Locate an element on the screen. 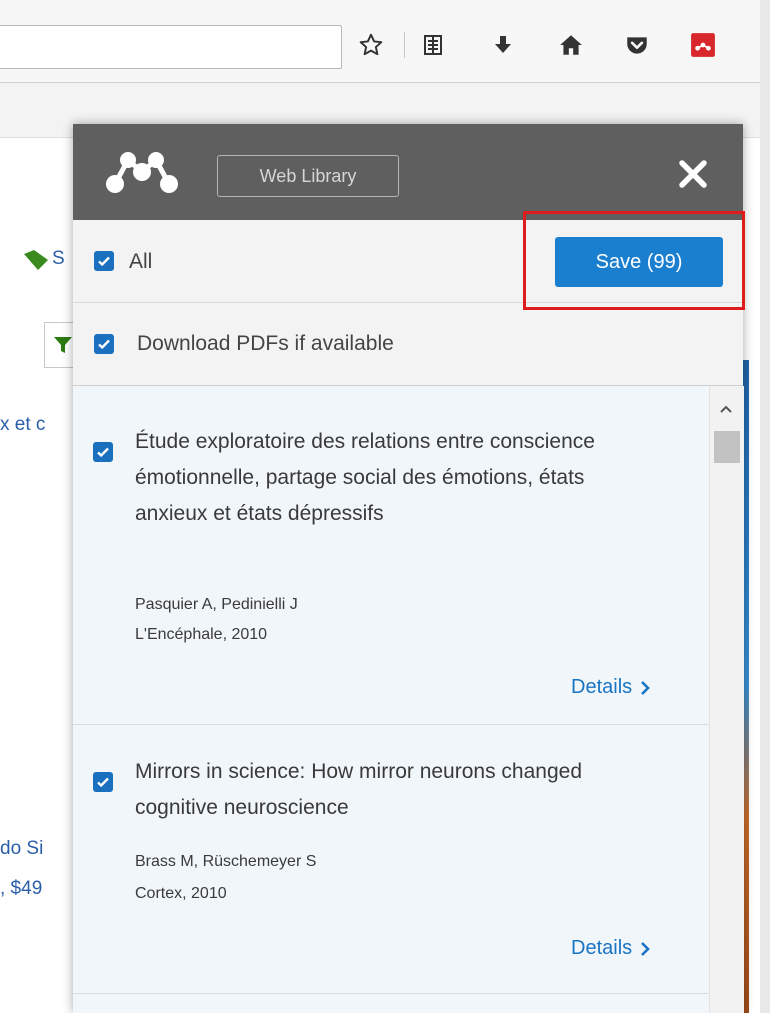 This screenshot has height=1013, width=770. window-edge is located at coordinates (765, 506).